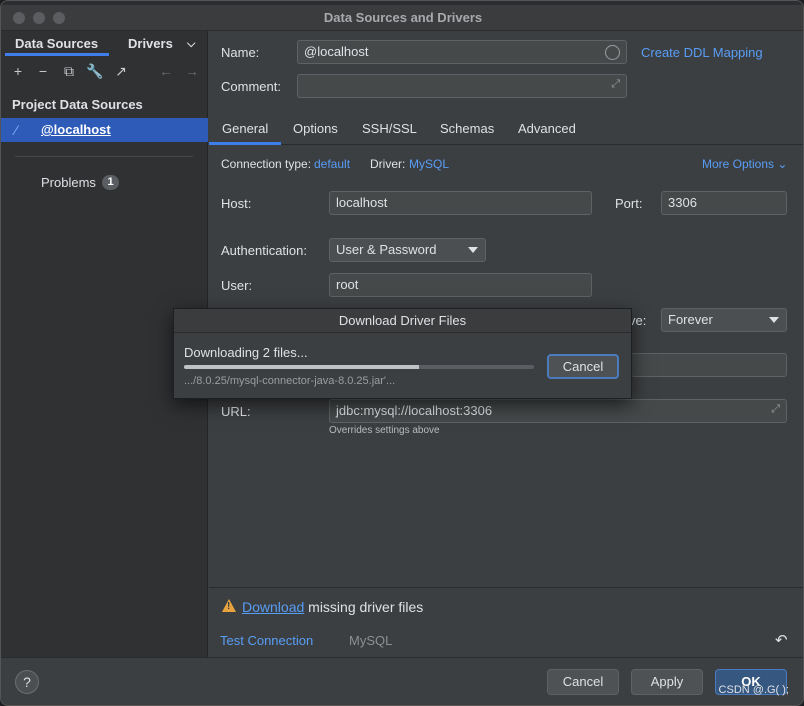 The height and width of the screenshot is (706, 804). What do you see at coordinates (273, 607) in the screenshot?
I see `download-link: Download` at bounding box center [273, 607].